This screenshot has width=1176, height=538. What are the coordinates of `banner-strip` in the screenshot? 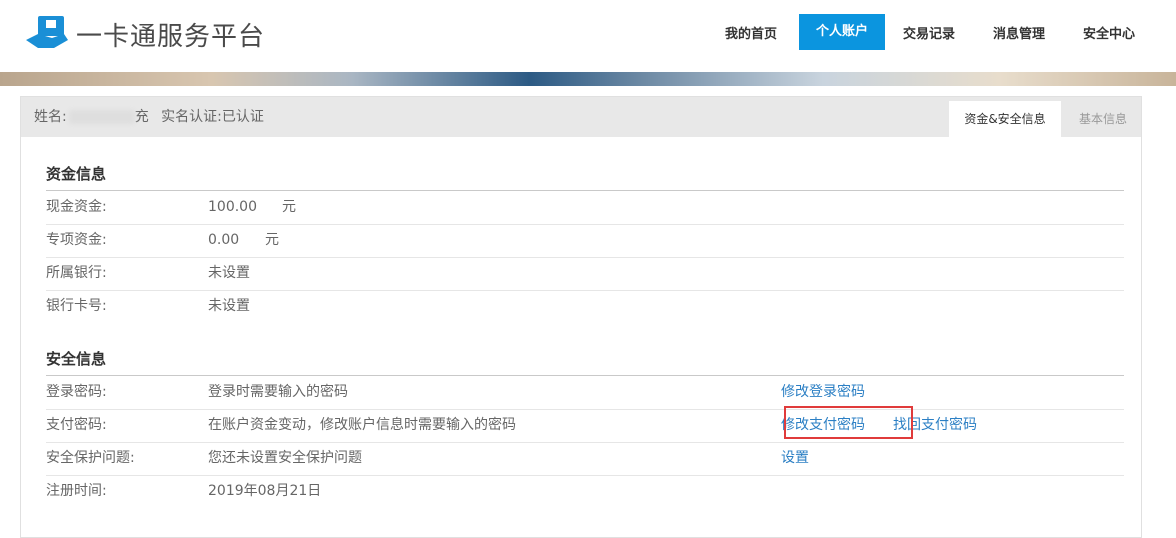 It's located at (588, 79).